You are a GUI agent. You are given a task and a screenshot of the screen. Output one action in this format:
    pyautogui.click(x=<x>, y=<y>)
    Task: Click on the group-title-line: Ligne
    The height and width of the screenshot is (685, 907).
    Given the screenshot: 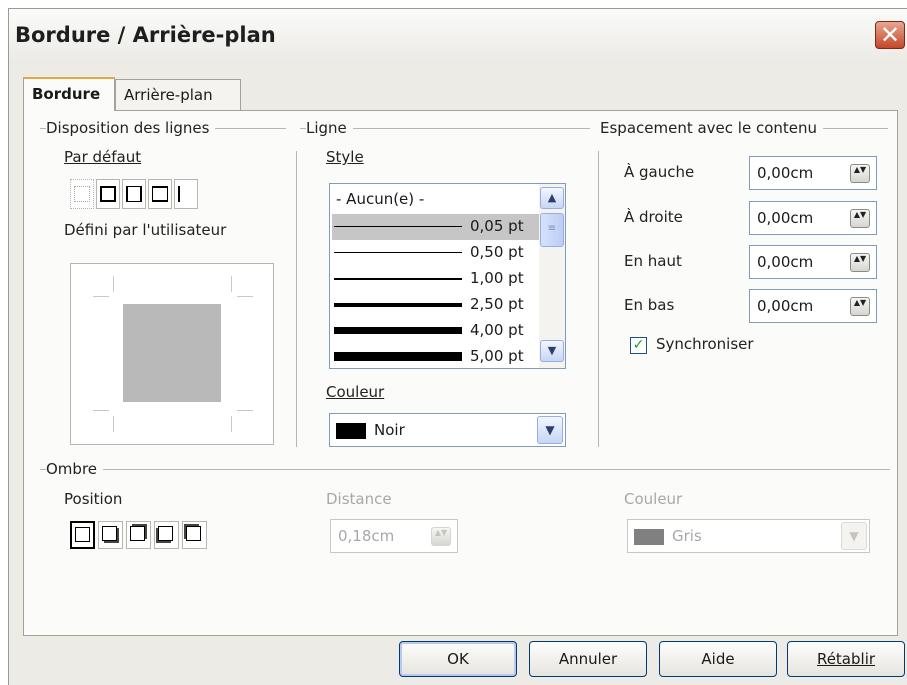 What is the action you would take?
    pyautogui.click(x=329, y=128)
    